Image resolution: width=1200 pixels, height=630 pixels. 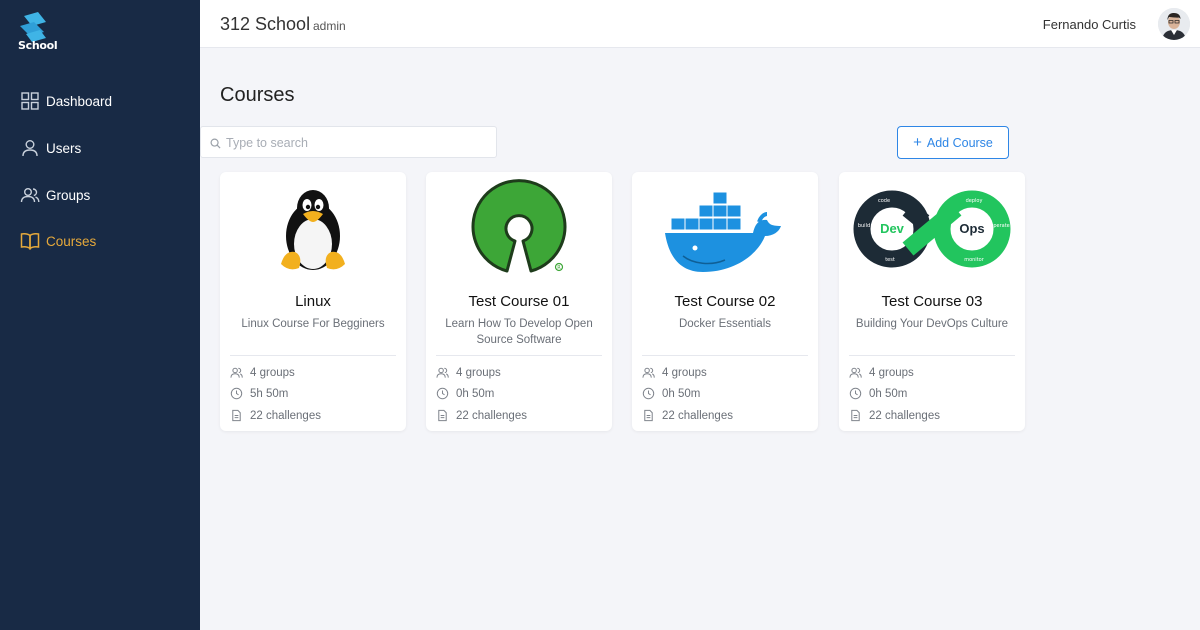 I want to click on course-description: Docker Essentials, so click(x=725, y=324).